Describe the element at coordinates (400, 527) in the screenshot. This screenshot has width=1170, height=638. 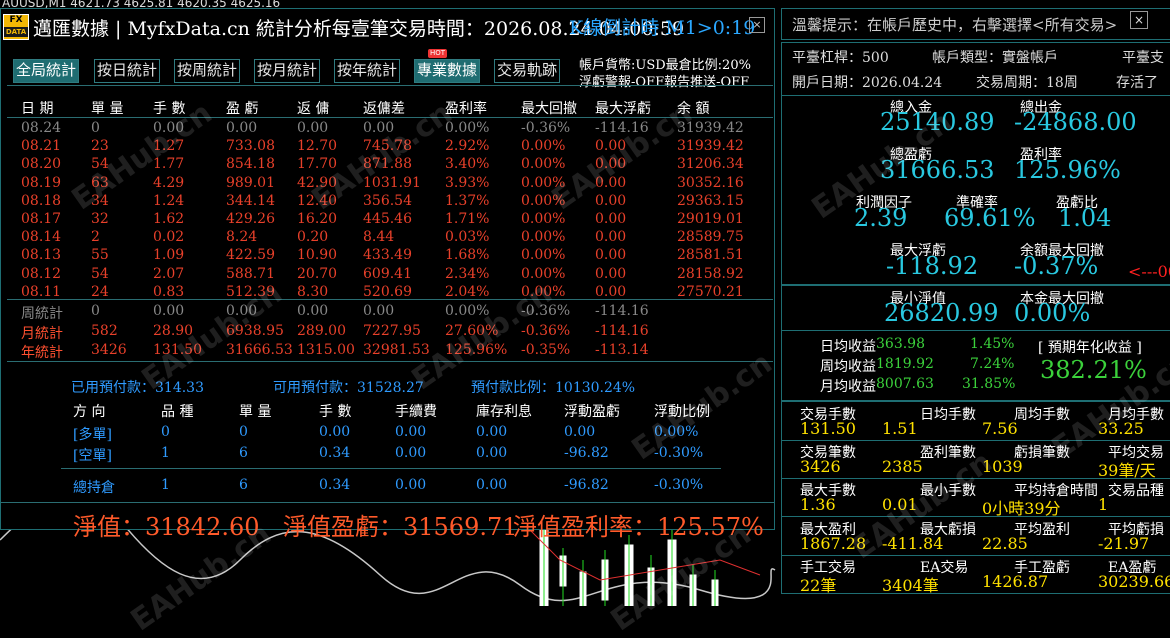
I see `net-equity-pl: 淨值盈虧：31569.71` at that location.